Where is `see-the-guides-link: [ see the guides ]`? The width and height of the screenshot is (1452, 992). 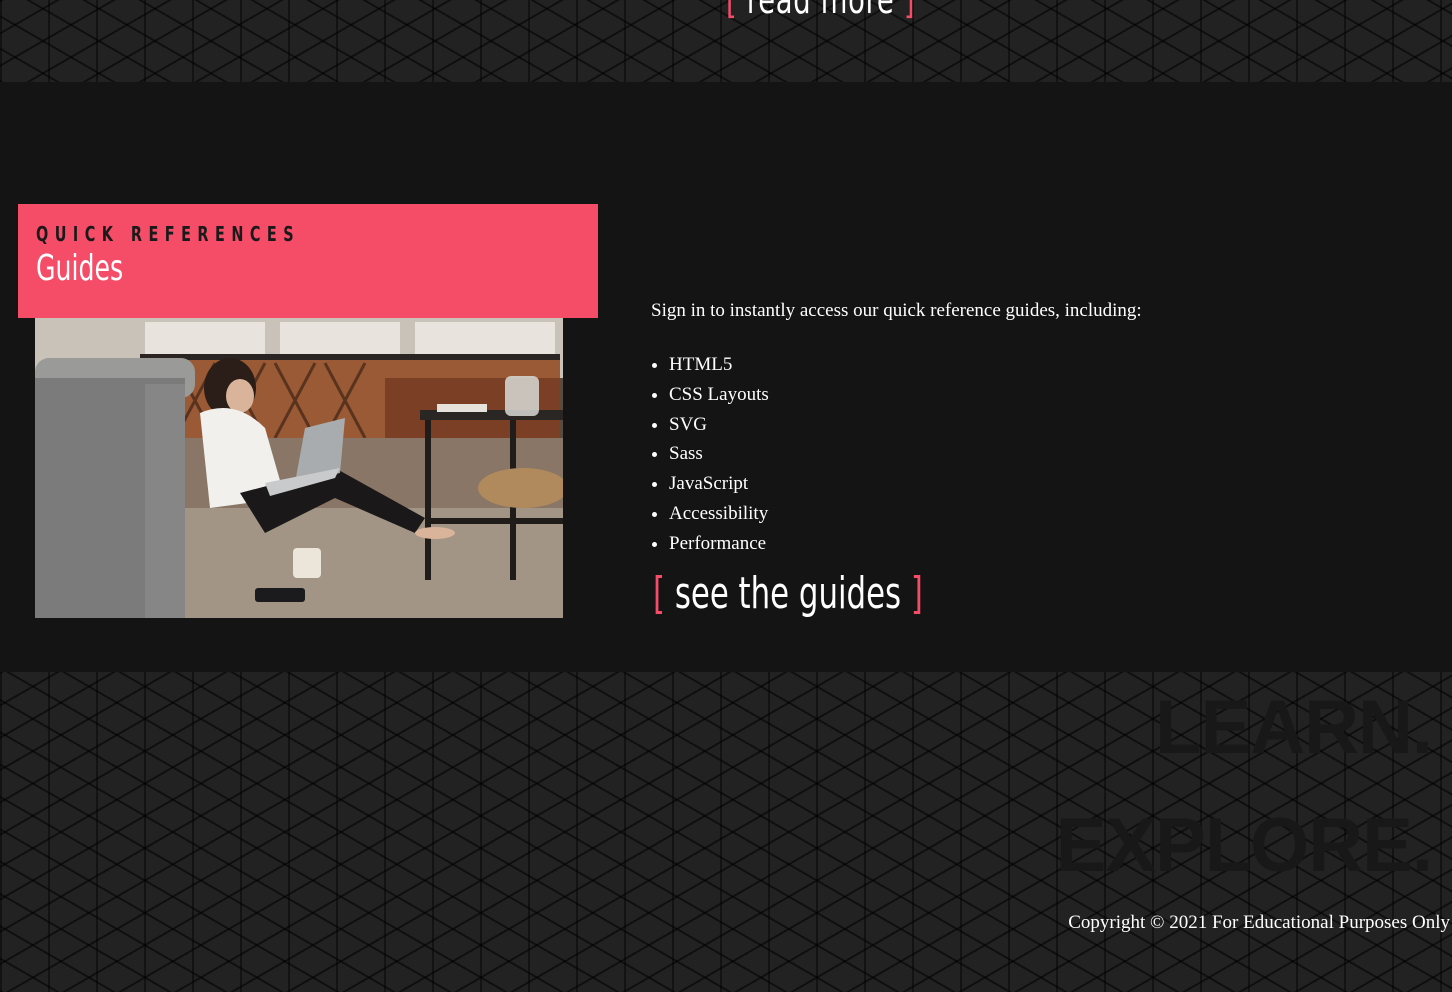 see-the-guides-link: [ see the guides ] is located at coordinates (788, 593).